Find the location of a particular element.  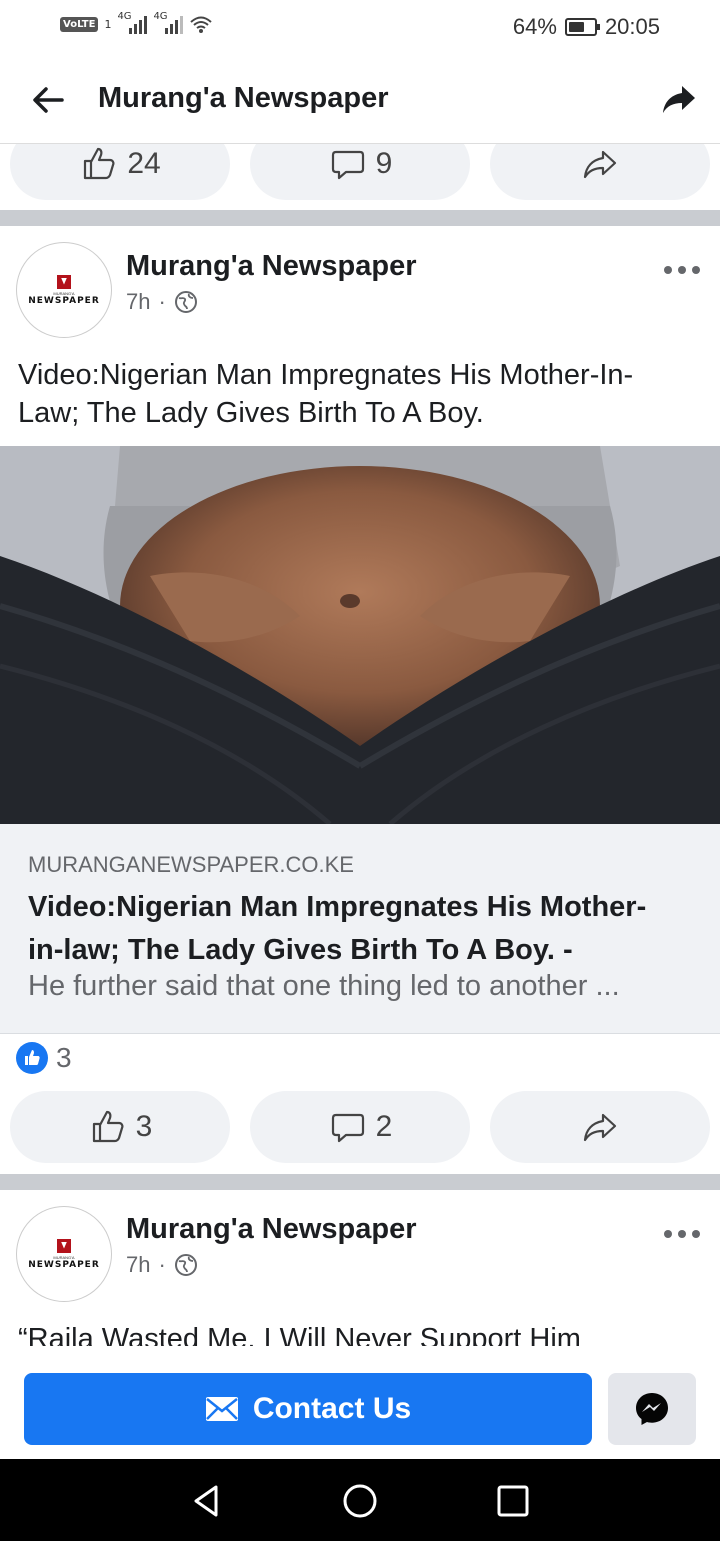

share-icon is located at coordinates (679, 99).